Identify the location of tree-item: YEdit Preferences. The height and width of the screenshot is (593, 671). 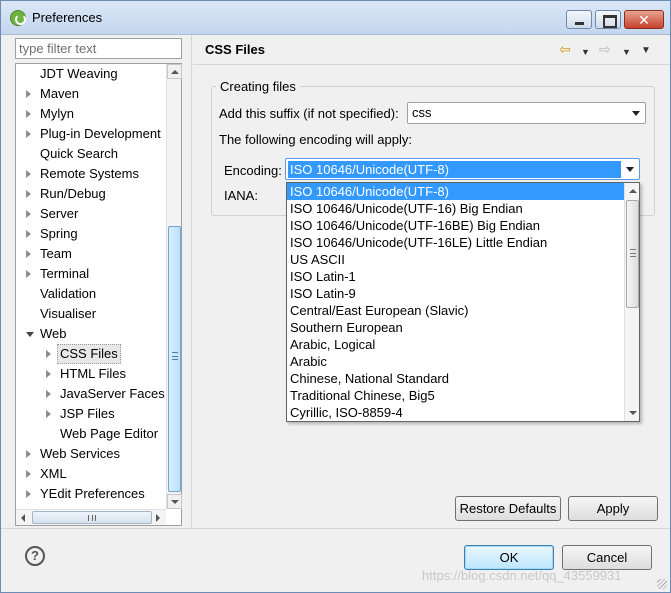
(98, 494).